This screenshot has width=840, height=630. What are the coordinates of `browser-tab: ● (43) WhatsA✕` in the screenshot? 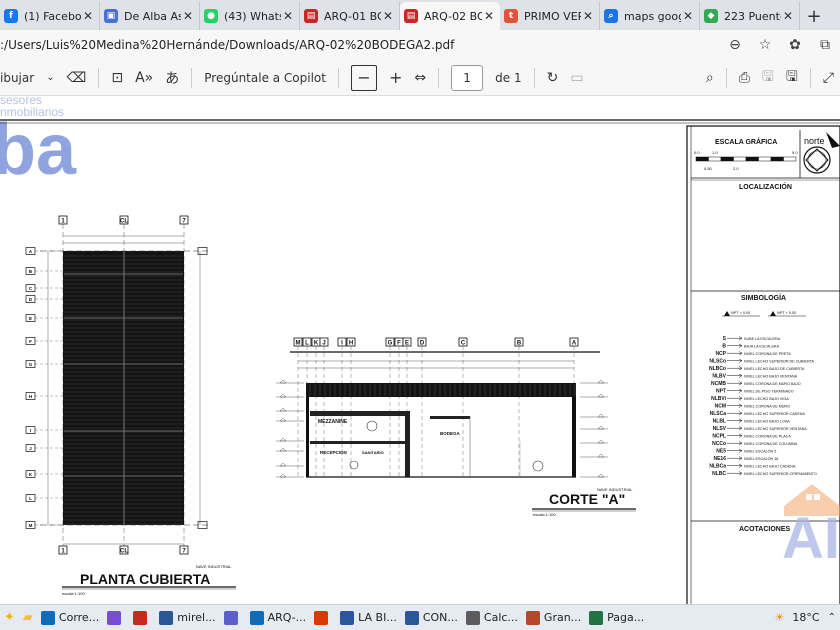 It's located at (250, 16).